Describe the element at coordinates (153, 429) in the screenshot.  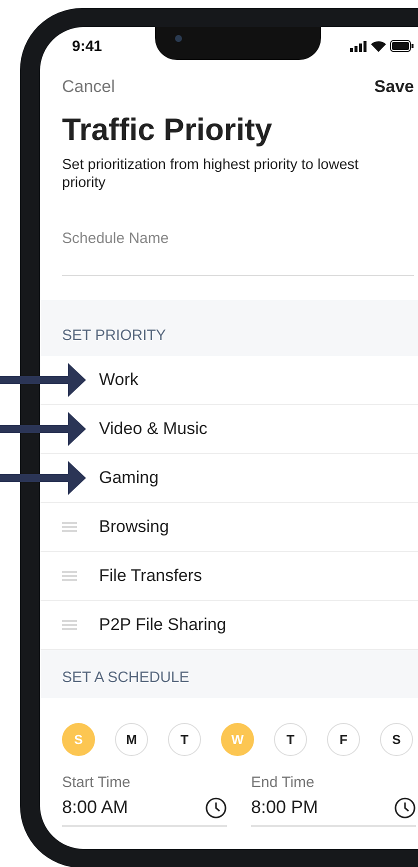
I see `priority-label: Video & Music` at that location.